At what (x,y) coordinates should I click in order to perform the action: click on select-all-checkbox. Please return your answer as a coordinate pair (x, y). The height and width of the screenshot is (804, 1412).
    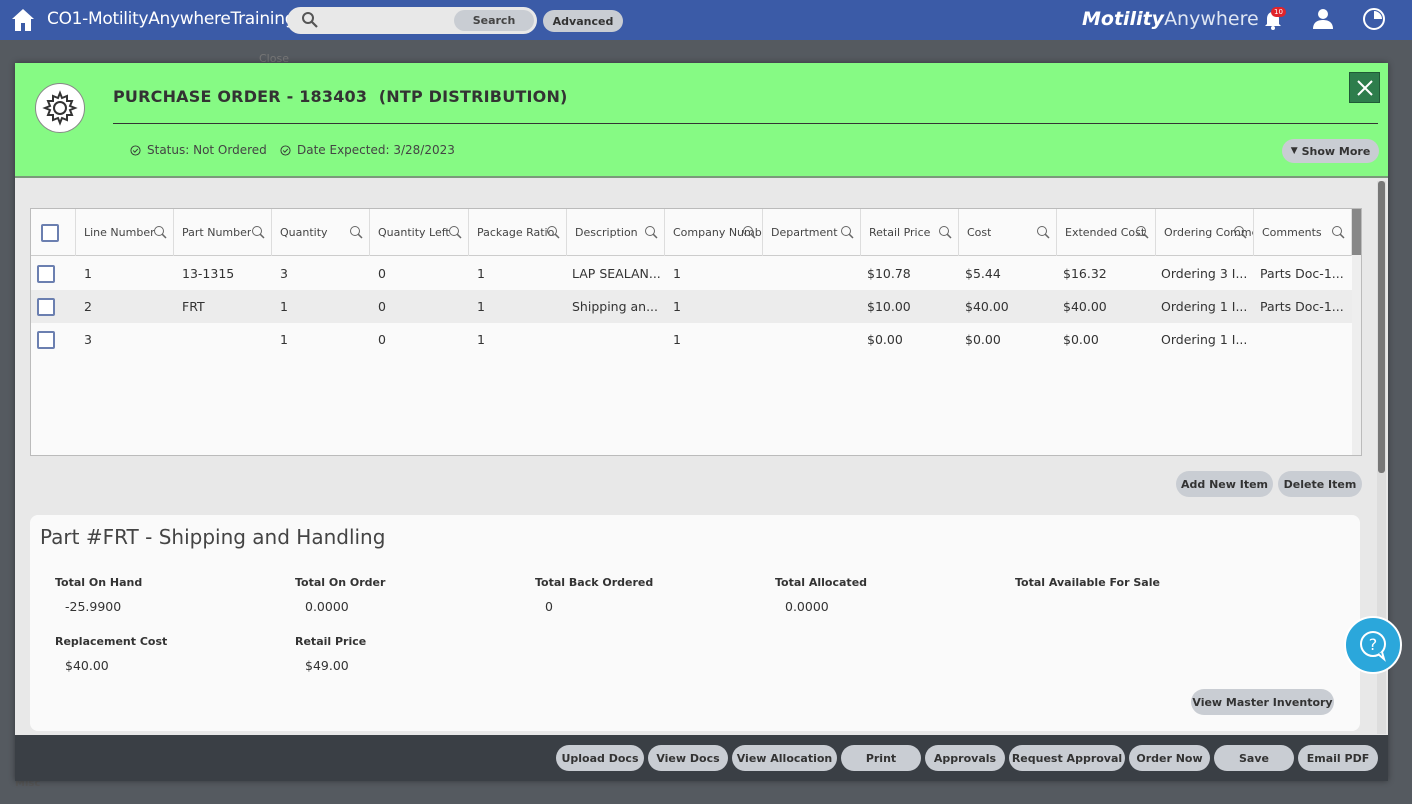
    Looking at the image, I should click on (50, 232).